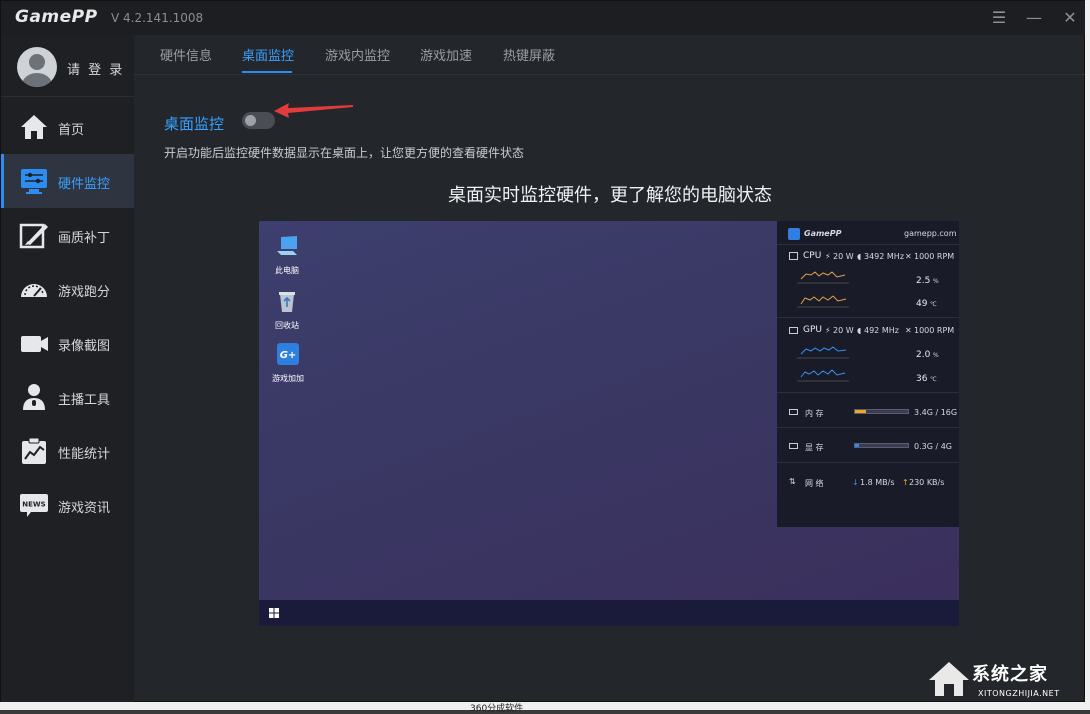  I want to click on gpu-usage-sparkline, so click(823, 352).